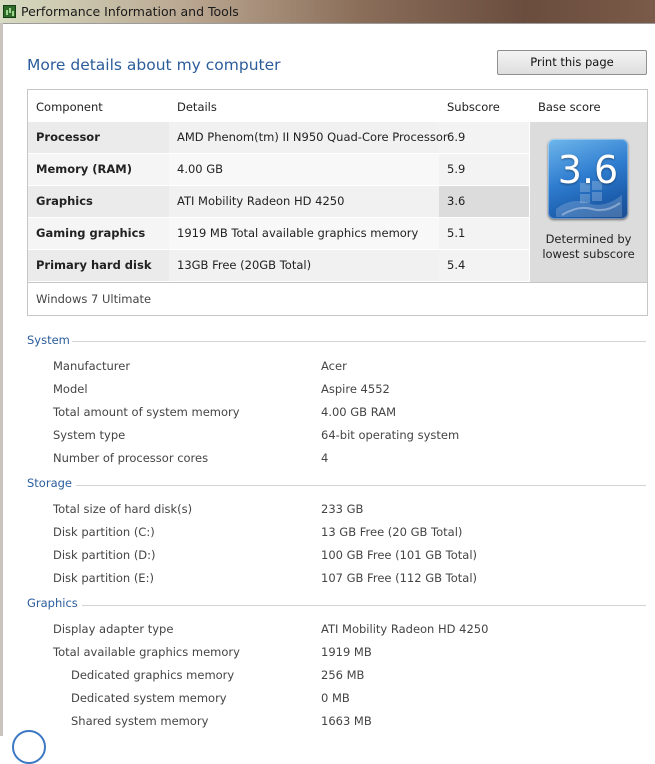  What do you see at coordinates (200, 169) in the screenshot?
I see `component-details: 4.00 GB` at bounding box center [200, 169].